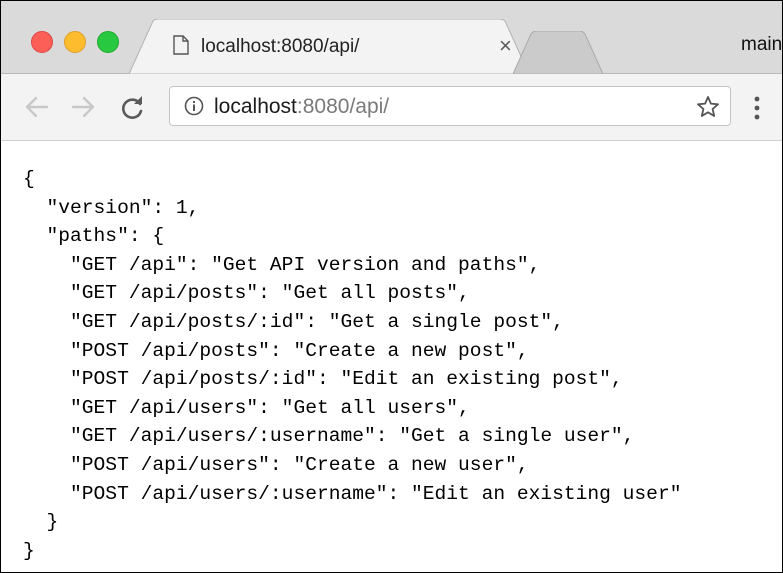 Image resolution: width=783 pixels, height=573 pixels. I want to click on minimize-window-button, so click(75, 42).